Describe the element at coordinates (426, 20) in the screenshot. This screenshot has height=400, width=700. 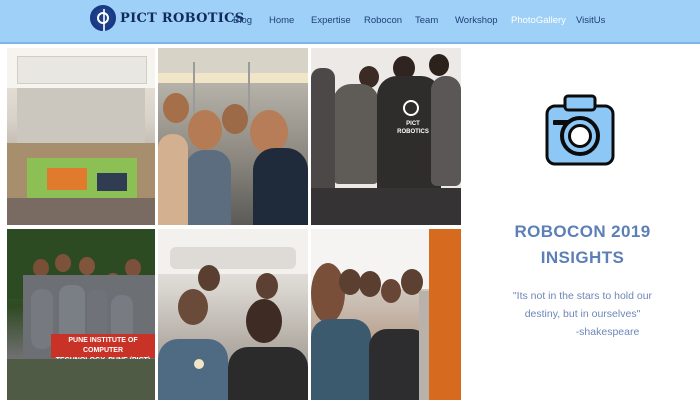
I see `nav-item-team: Team` at that location.